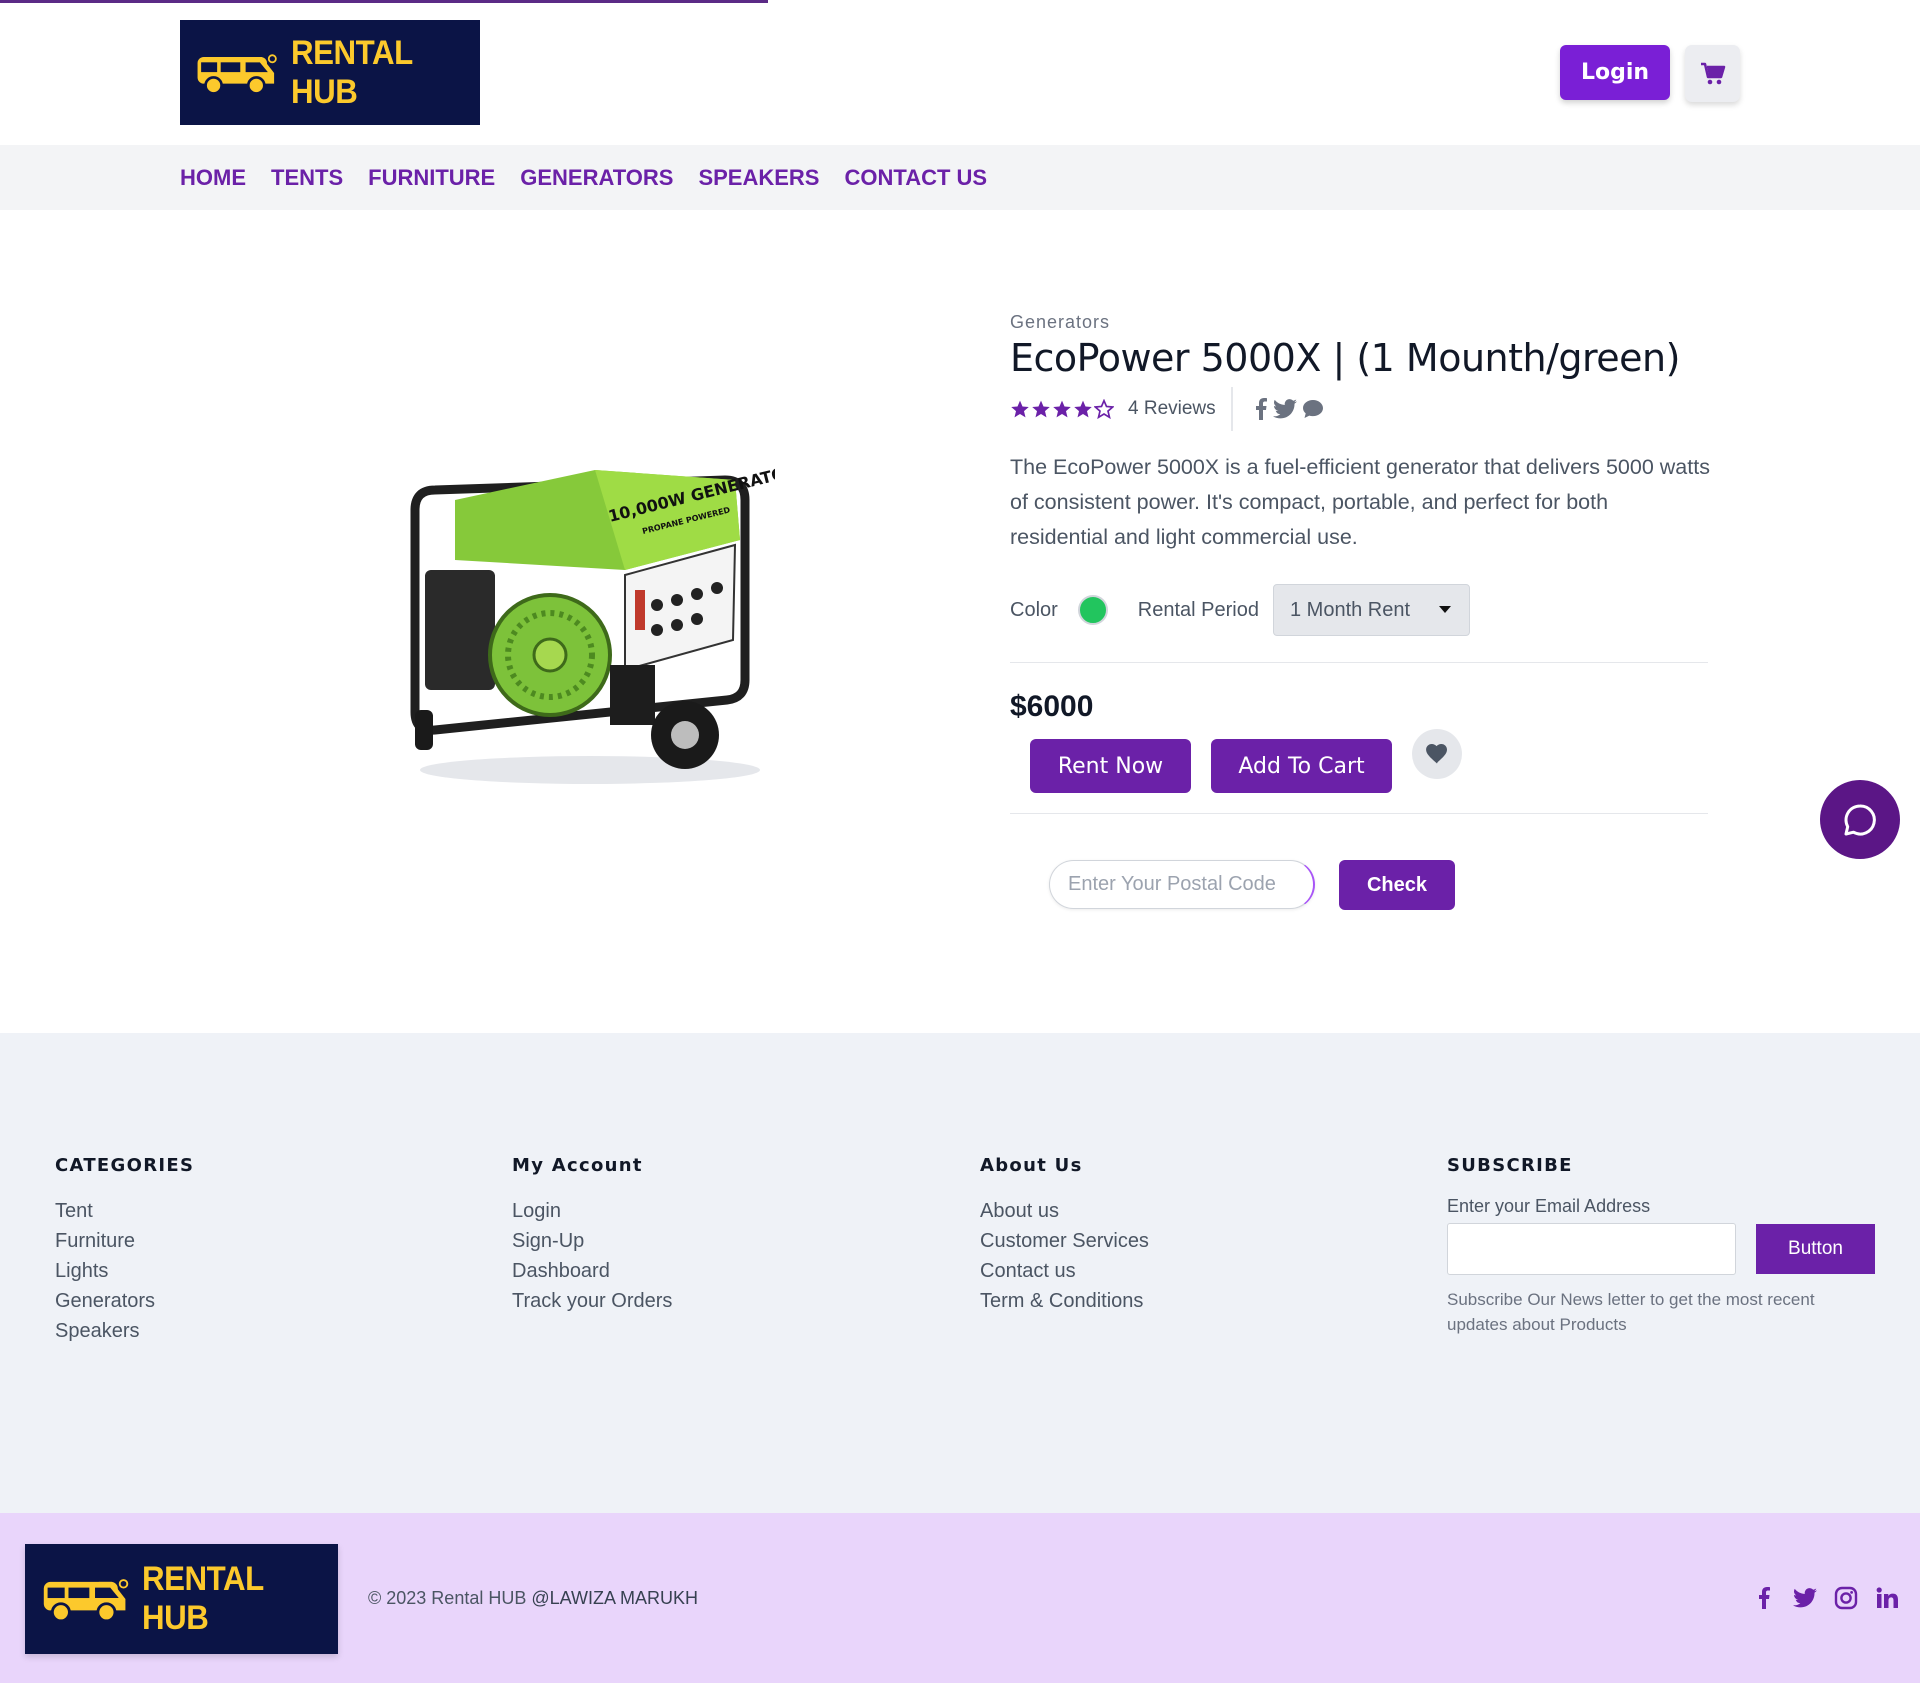 The width and height of the screenshot is (1920, 1683). I want to click on shopping-cart-icon, so click(1712, 73).